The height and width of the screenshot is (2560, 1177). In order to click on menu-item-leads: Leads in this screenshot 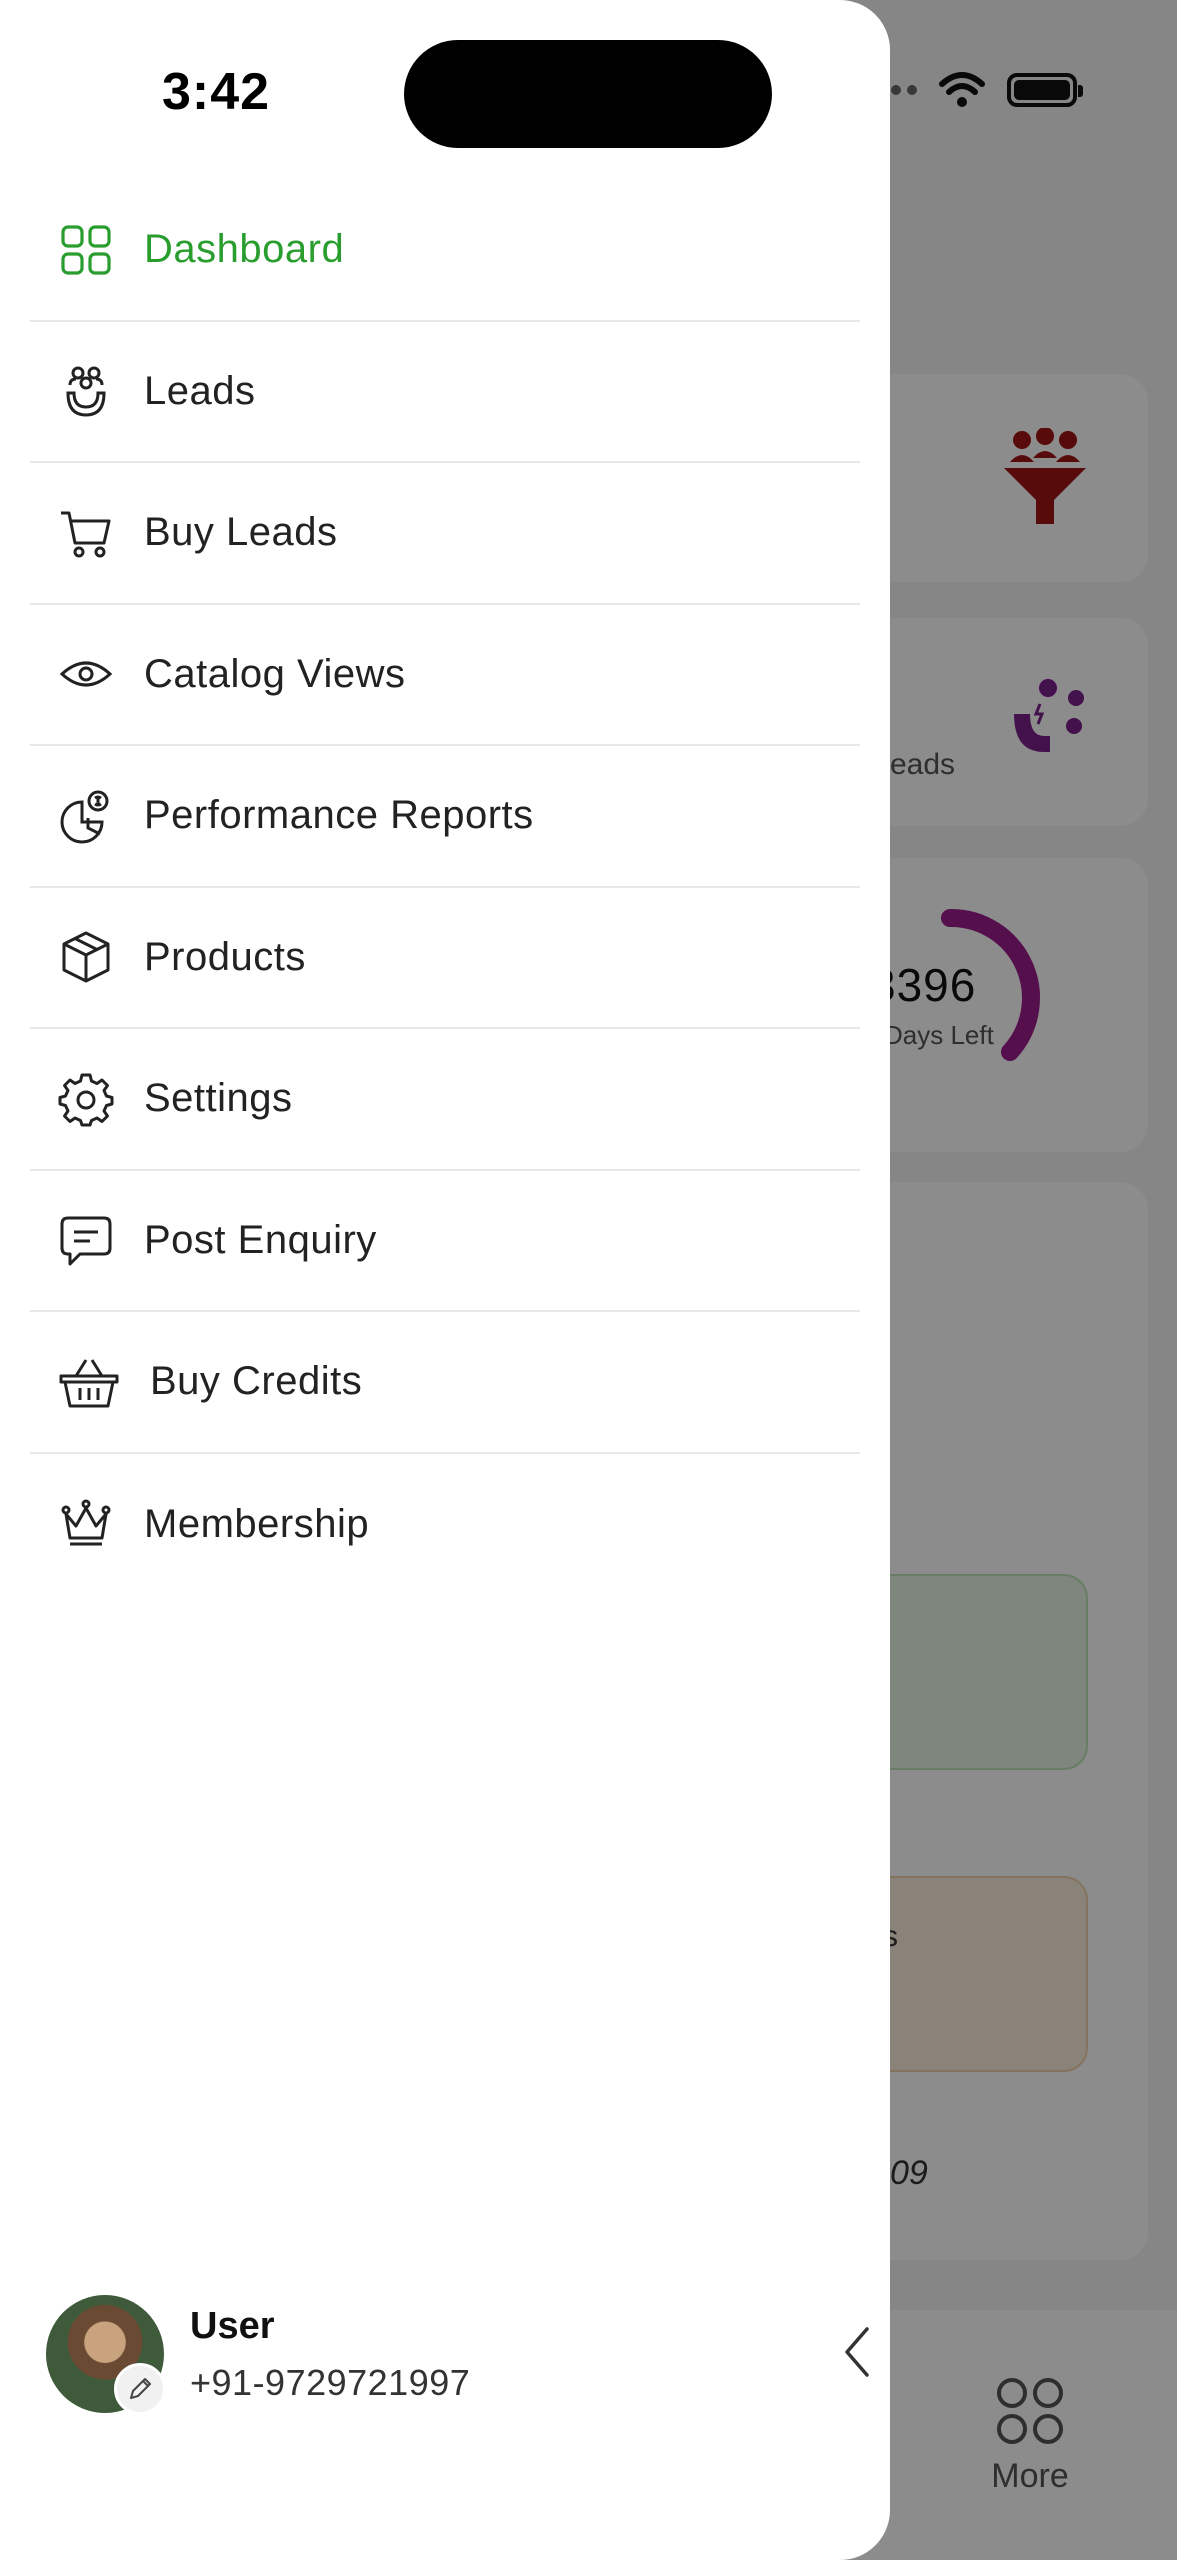, I will do `click(445, 392)`.